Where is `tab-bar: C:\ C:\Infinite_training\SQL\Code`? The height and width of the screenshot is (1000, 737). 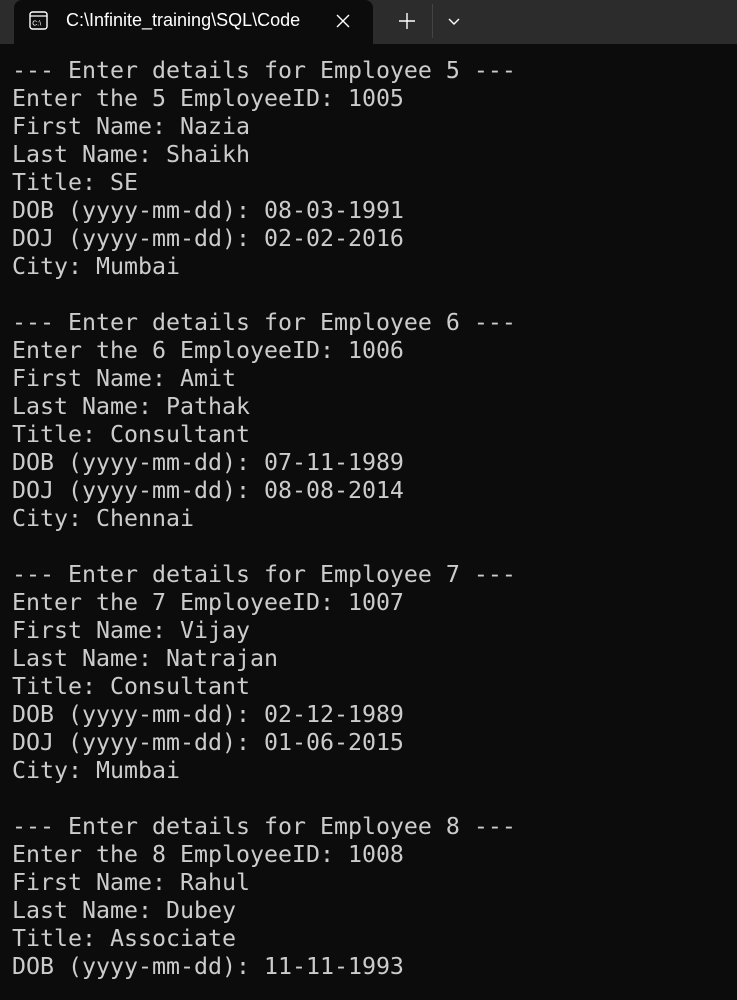 tab-bar: C:\ C:\Infinite_training\SQL\Code is located at coordinates (368, 22).